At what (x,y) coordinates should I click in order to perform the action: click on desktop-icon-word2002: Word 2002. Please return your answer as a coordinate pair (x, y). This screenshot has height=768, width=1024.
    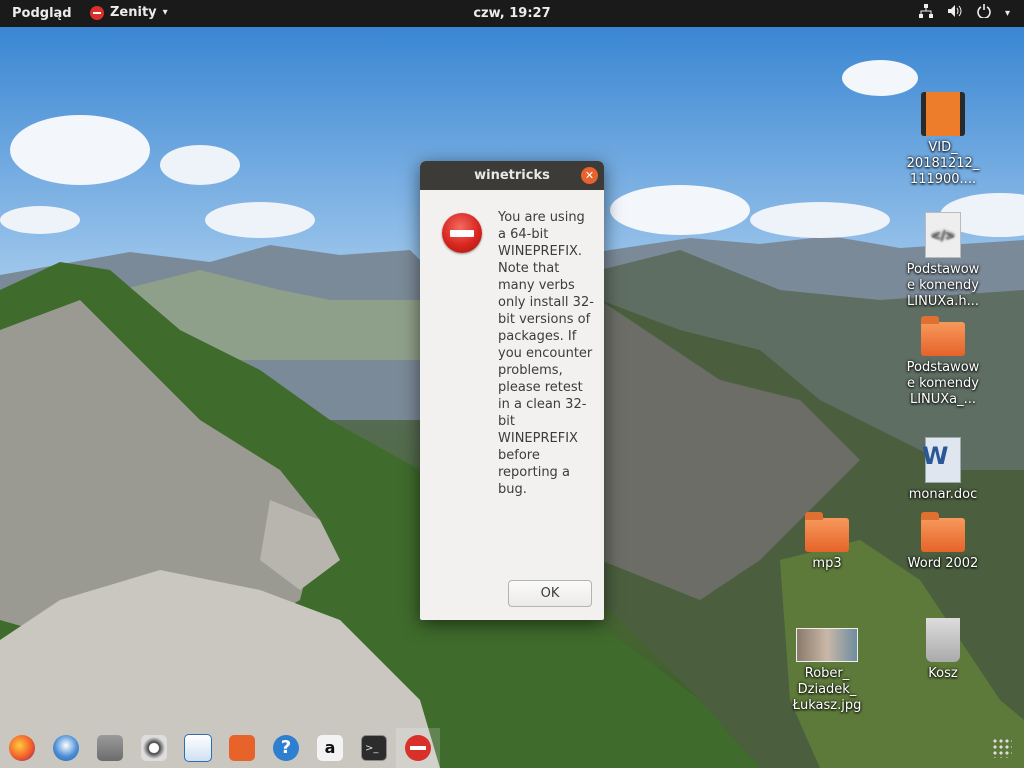
    Looking at the image, I should click on (943, 542).